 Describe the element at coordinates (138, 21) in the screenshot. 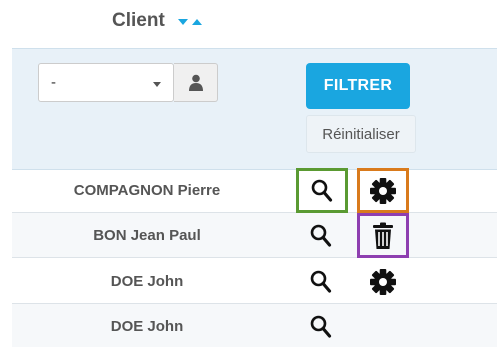

I see `column-title-client: Client` at that location.